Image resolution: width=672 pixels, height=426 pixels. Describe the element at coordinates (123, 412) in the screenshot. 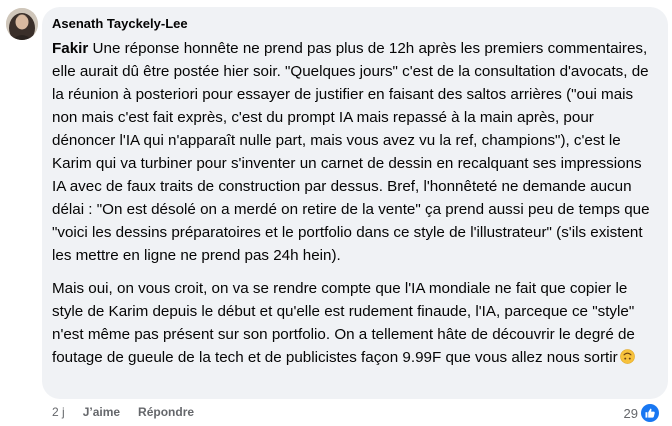

I see `comment-actions: 2 j J’aime Répondre` at that location.